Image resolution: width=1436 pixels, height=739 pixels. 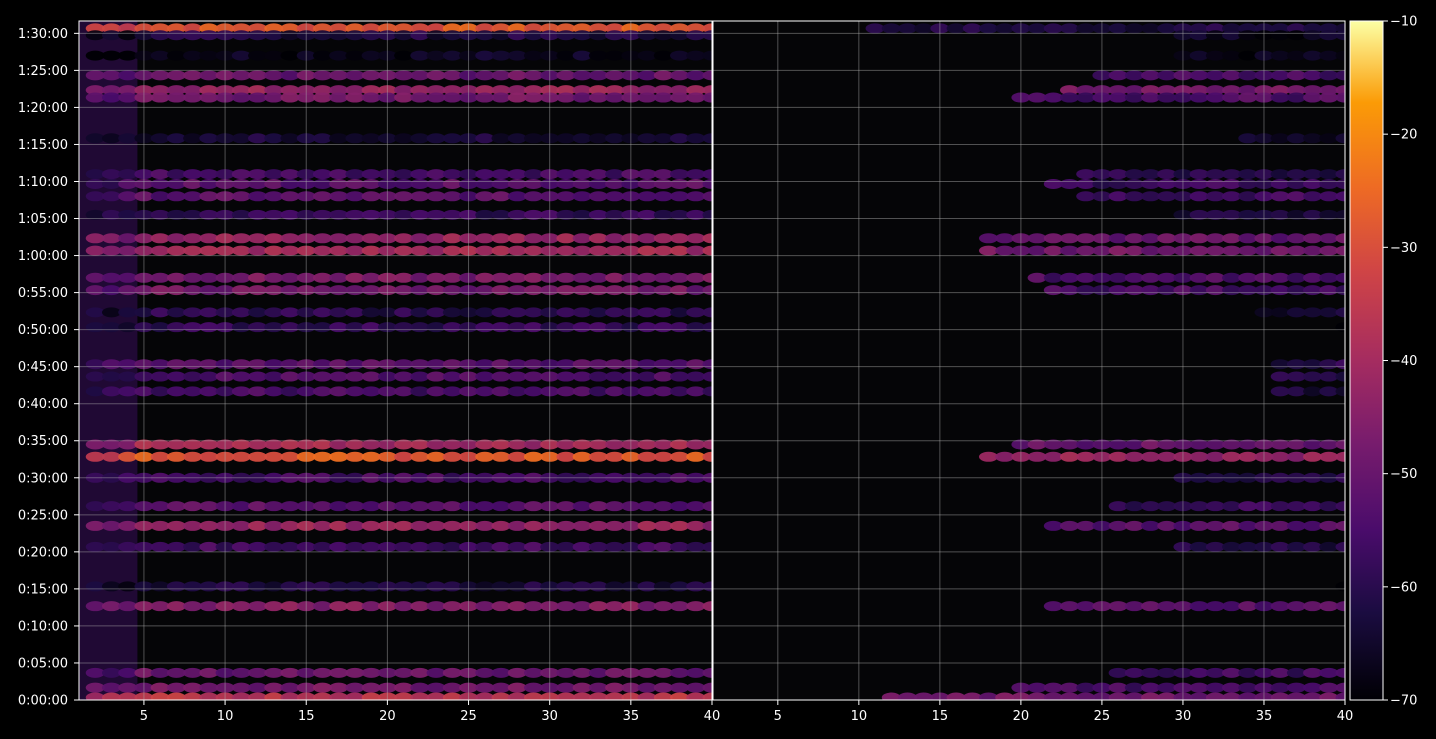 What do you see at coordinates (225, 716) in the screenshot?
I see `x-tick-label: 10` at bounding box center [225, 716].